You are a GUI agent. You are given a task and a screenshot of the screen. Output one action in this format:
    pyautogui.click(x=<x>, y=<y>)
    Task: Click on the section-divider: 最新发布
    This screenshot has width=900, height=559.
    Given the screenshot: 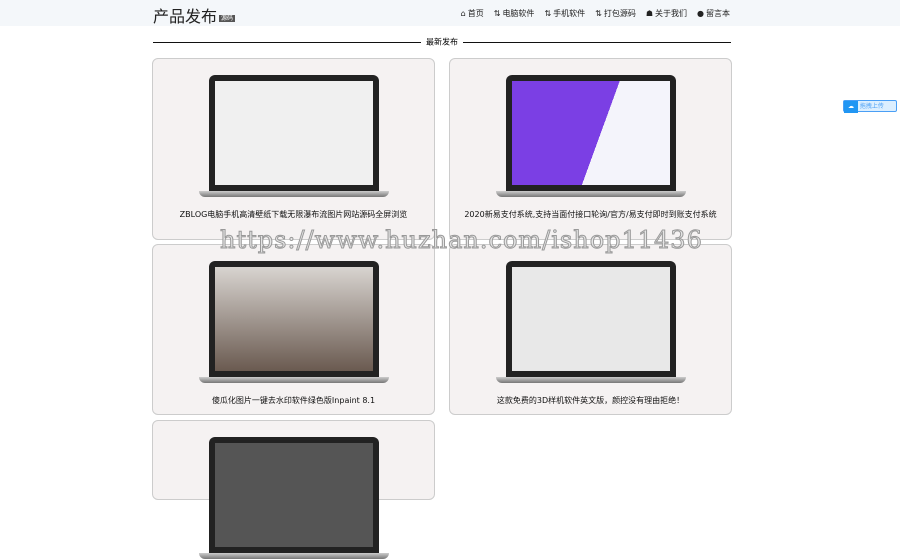 What is the action you would take?
    pyautogui.click(x=442, y=42)
    